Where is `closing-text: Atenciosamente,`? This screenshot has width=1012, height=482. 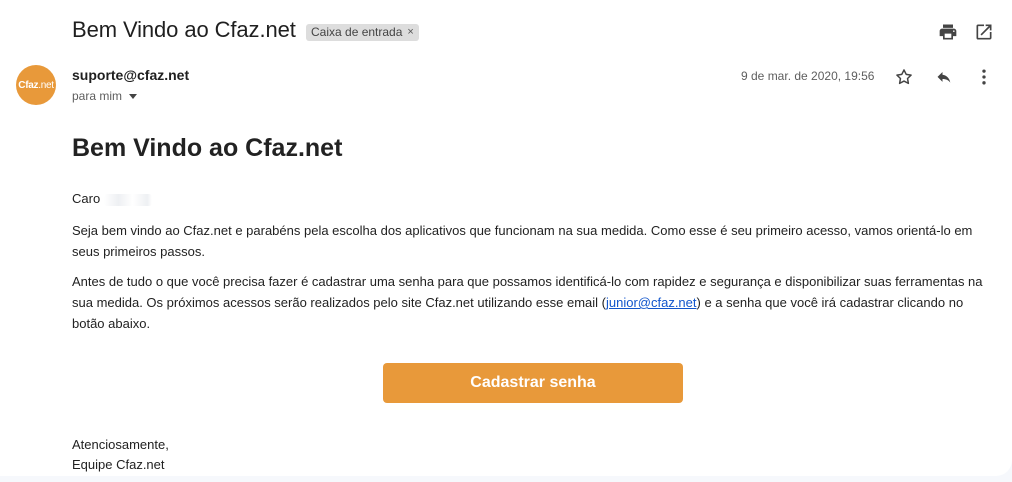
closing-text: Atenciosamente, is located at coordinates (120, 444).